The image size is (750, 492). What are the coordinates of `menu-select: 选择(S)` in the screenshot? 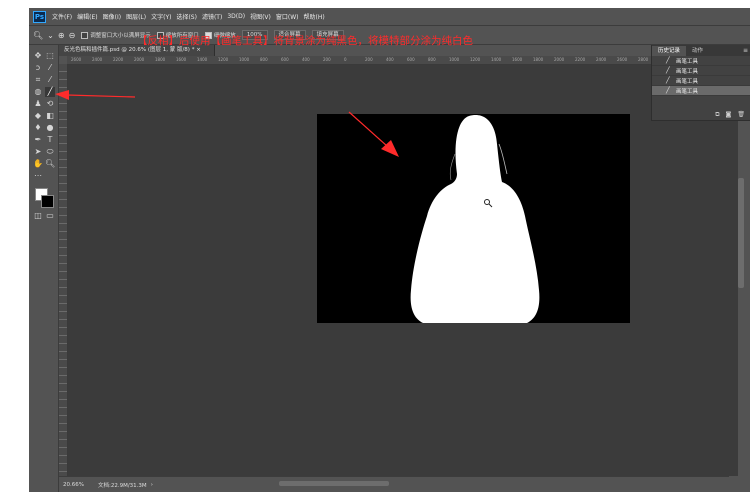 It's located at (186, 16).